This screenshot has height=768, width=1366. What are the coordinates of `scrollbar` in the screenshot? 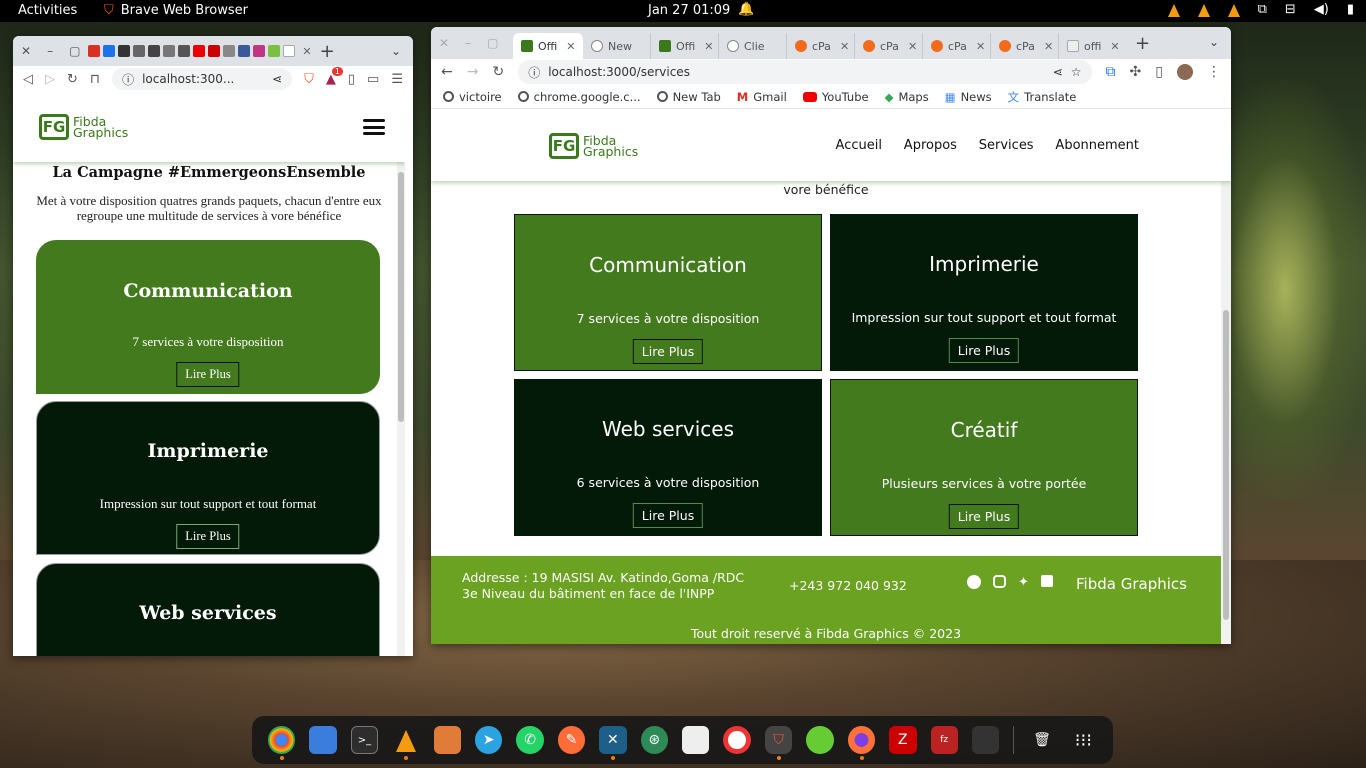 It's located at (401, 374).